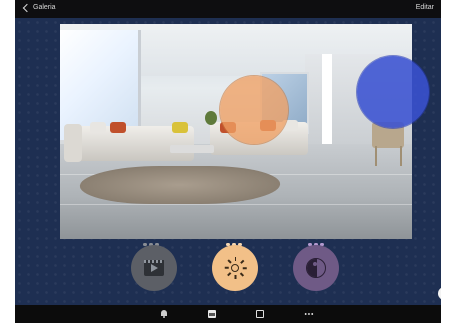 This screenshot has width=456, height=323. What do you see at coordinates (211, 118) in the screenshot?
I see `photo-plant` at bounding box center [211, 118].